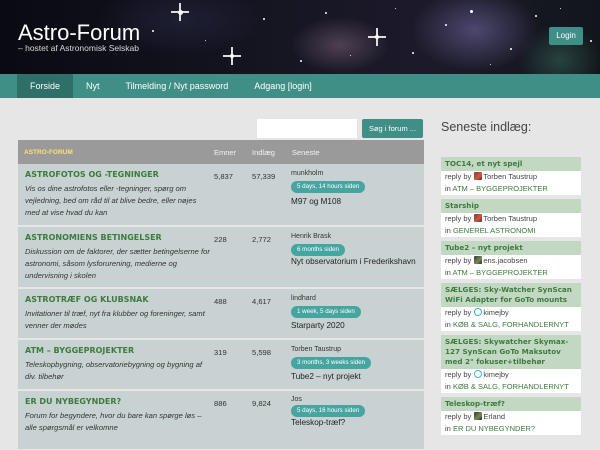 The width and height of the screenshot is (600, 450). What do you see at coordinates (307, 128) in the screenshot?
I see `search-input` at bounding box center [307, 128].